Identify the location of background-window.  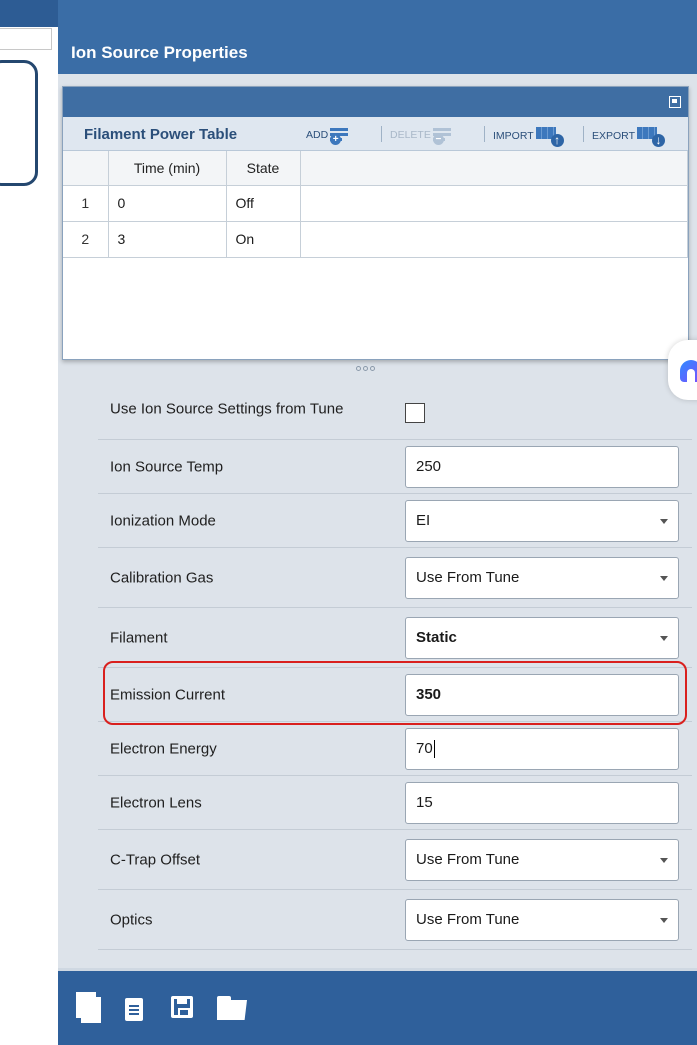
(29, 522).